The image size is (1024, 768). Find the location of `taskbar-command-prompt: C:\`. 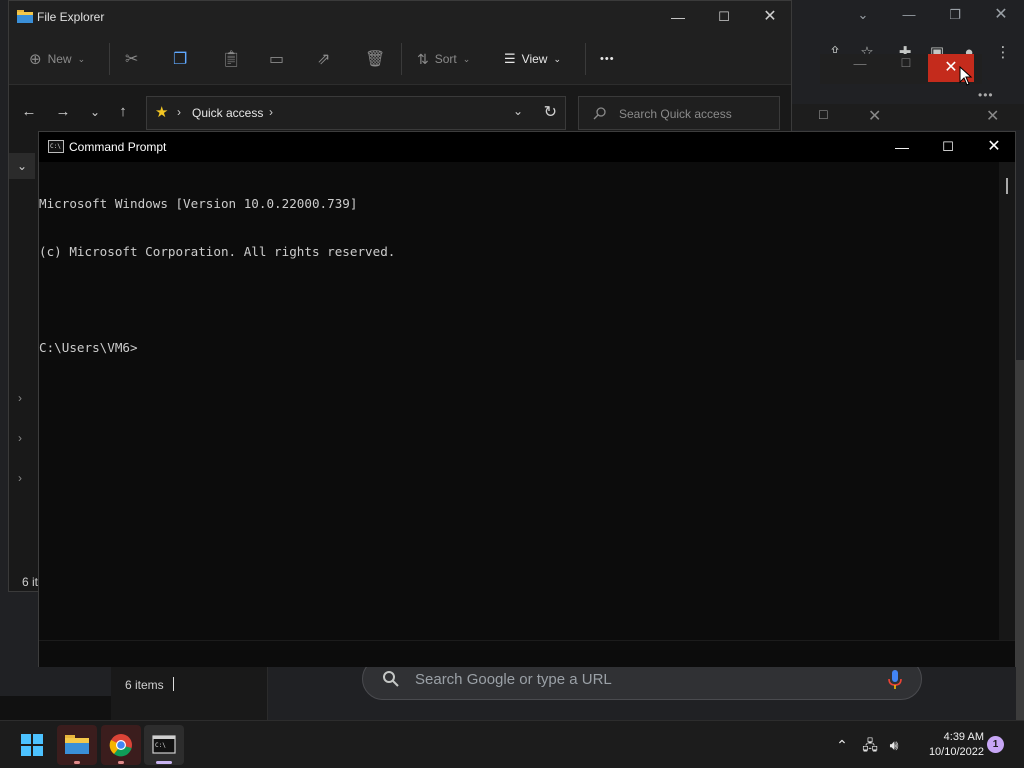

taskbar-command-prompt: C:\ is located at coordinates (164, 745).